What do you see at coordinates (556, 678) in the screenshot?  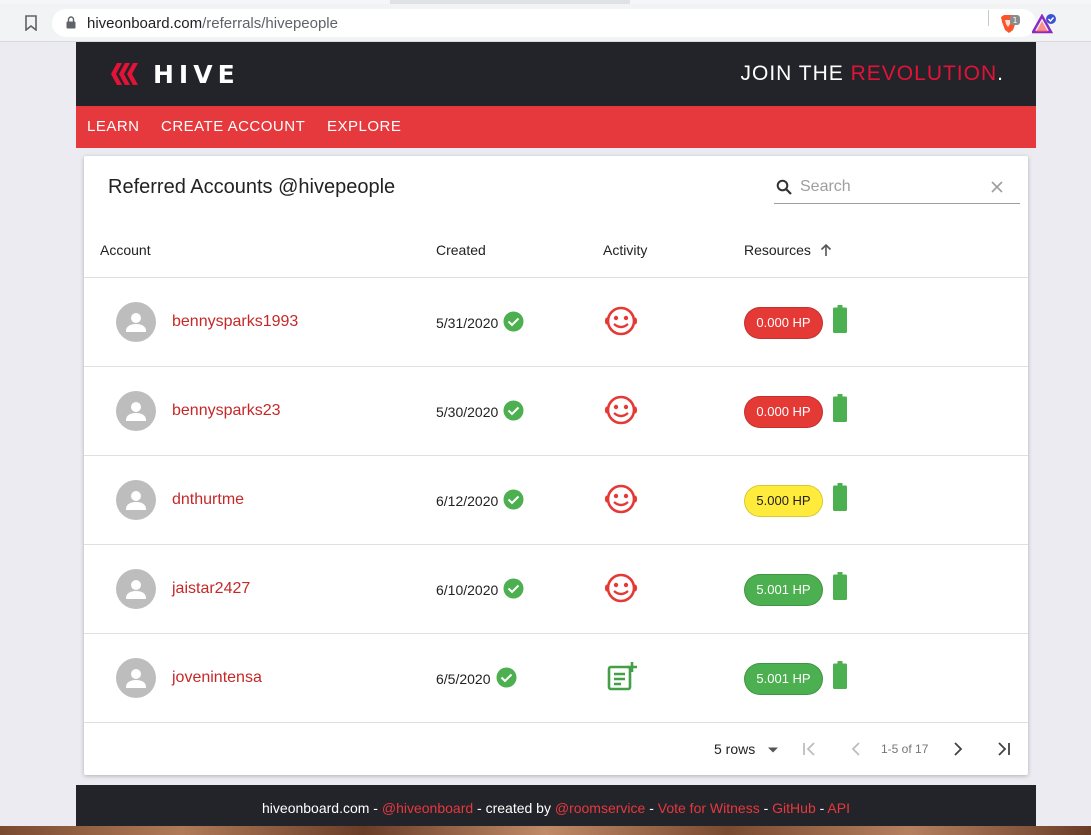 I see `table-row: jovenintensa 6/5/2020 5.001 HP` at bounding box center [556, 678].